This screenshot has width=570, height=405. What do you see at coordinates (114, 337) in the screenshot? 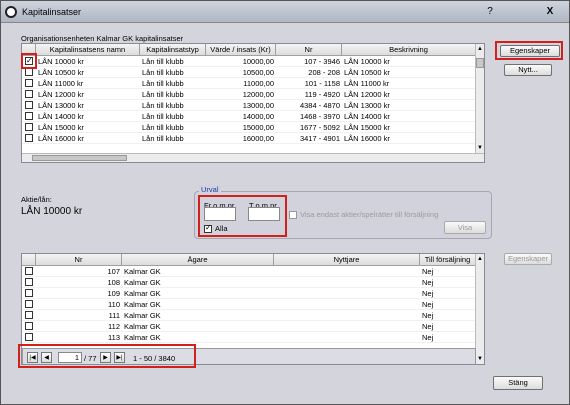
I see `table-cell: 113` at bounding box center [114, 337].